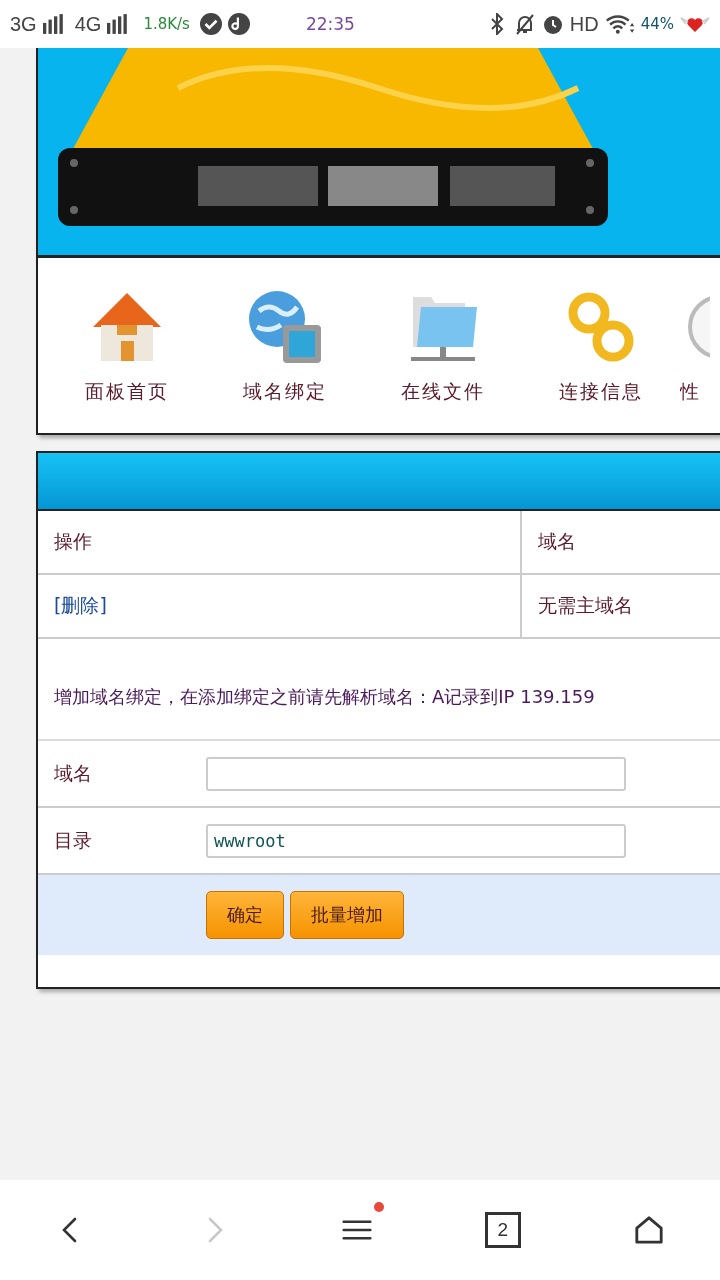 The width and height of the screenshot is (720, 1280). I want to click on table-header-cell: 操作, so click(280, 542).